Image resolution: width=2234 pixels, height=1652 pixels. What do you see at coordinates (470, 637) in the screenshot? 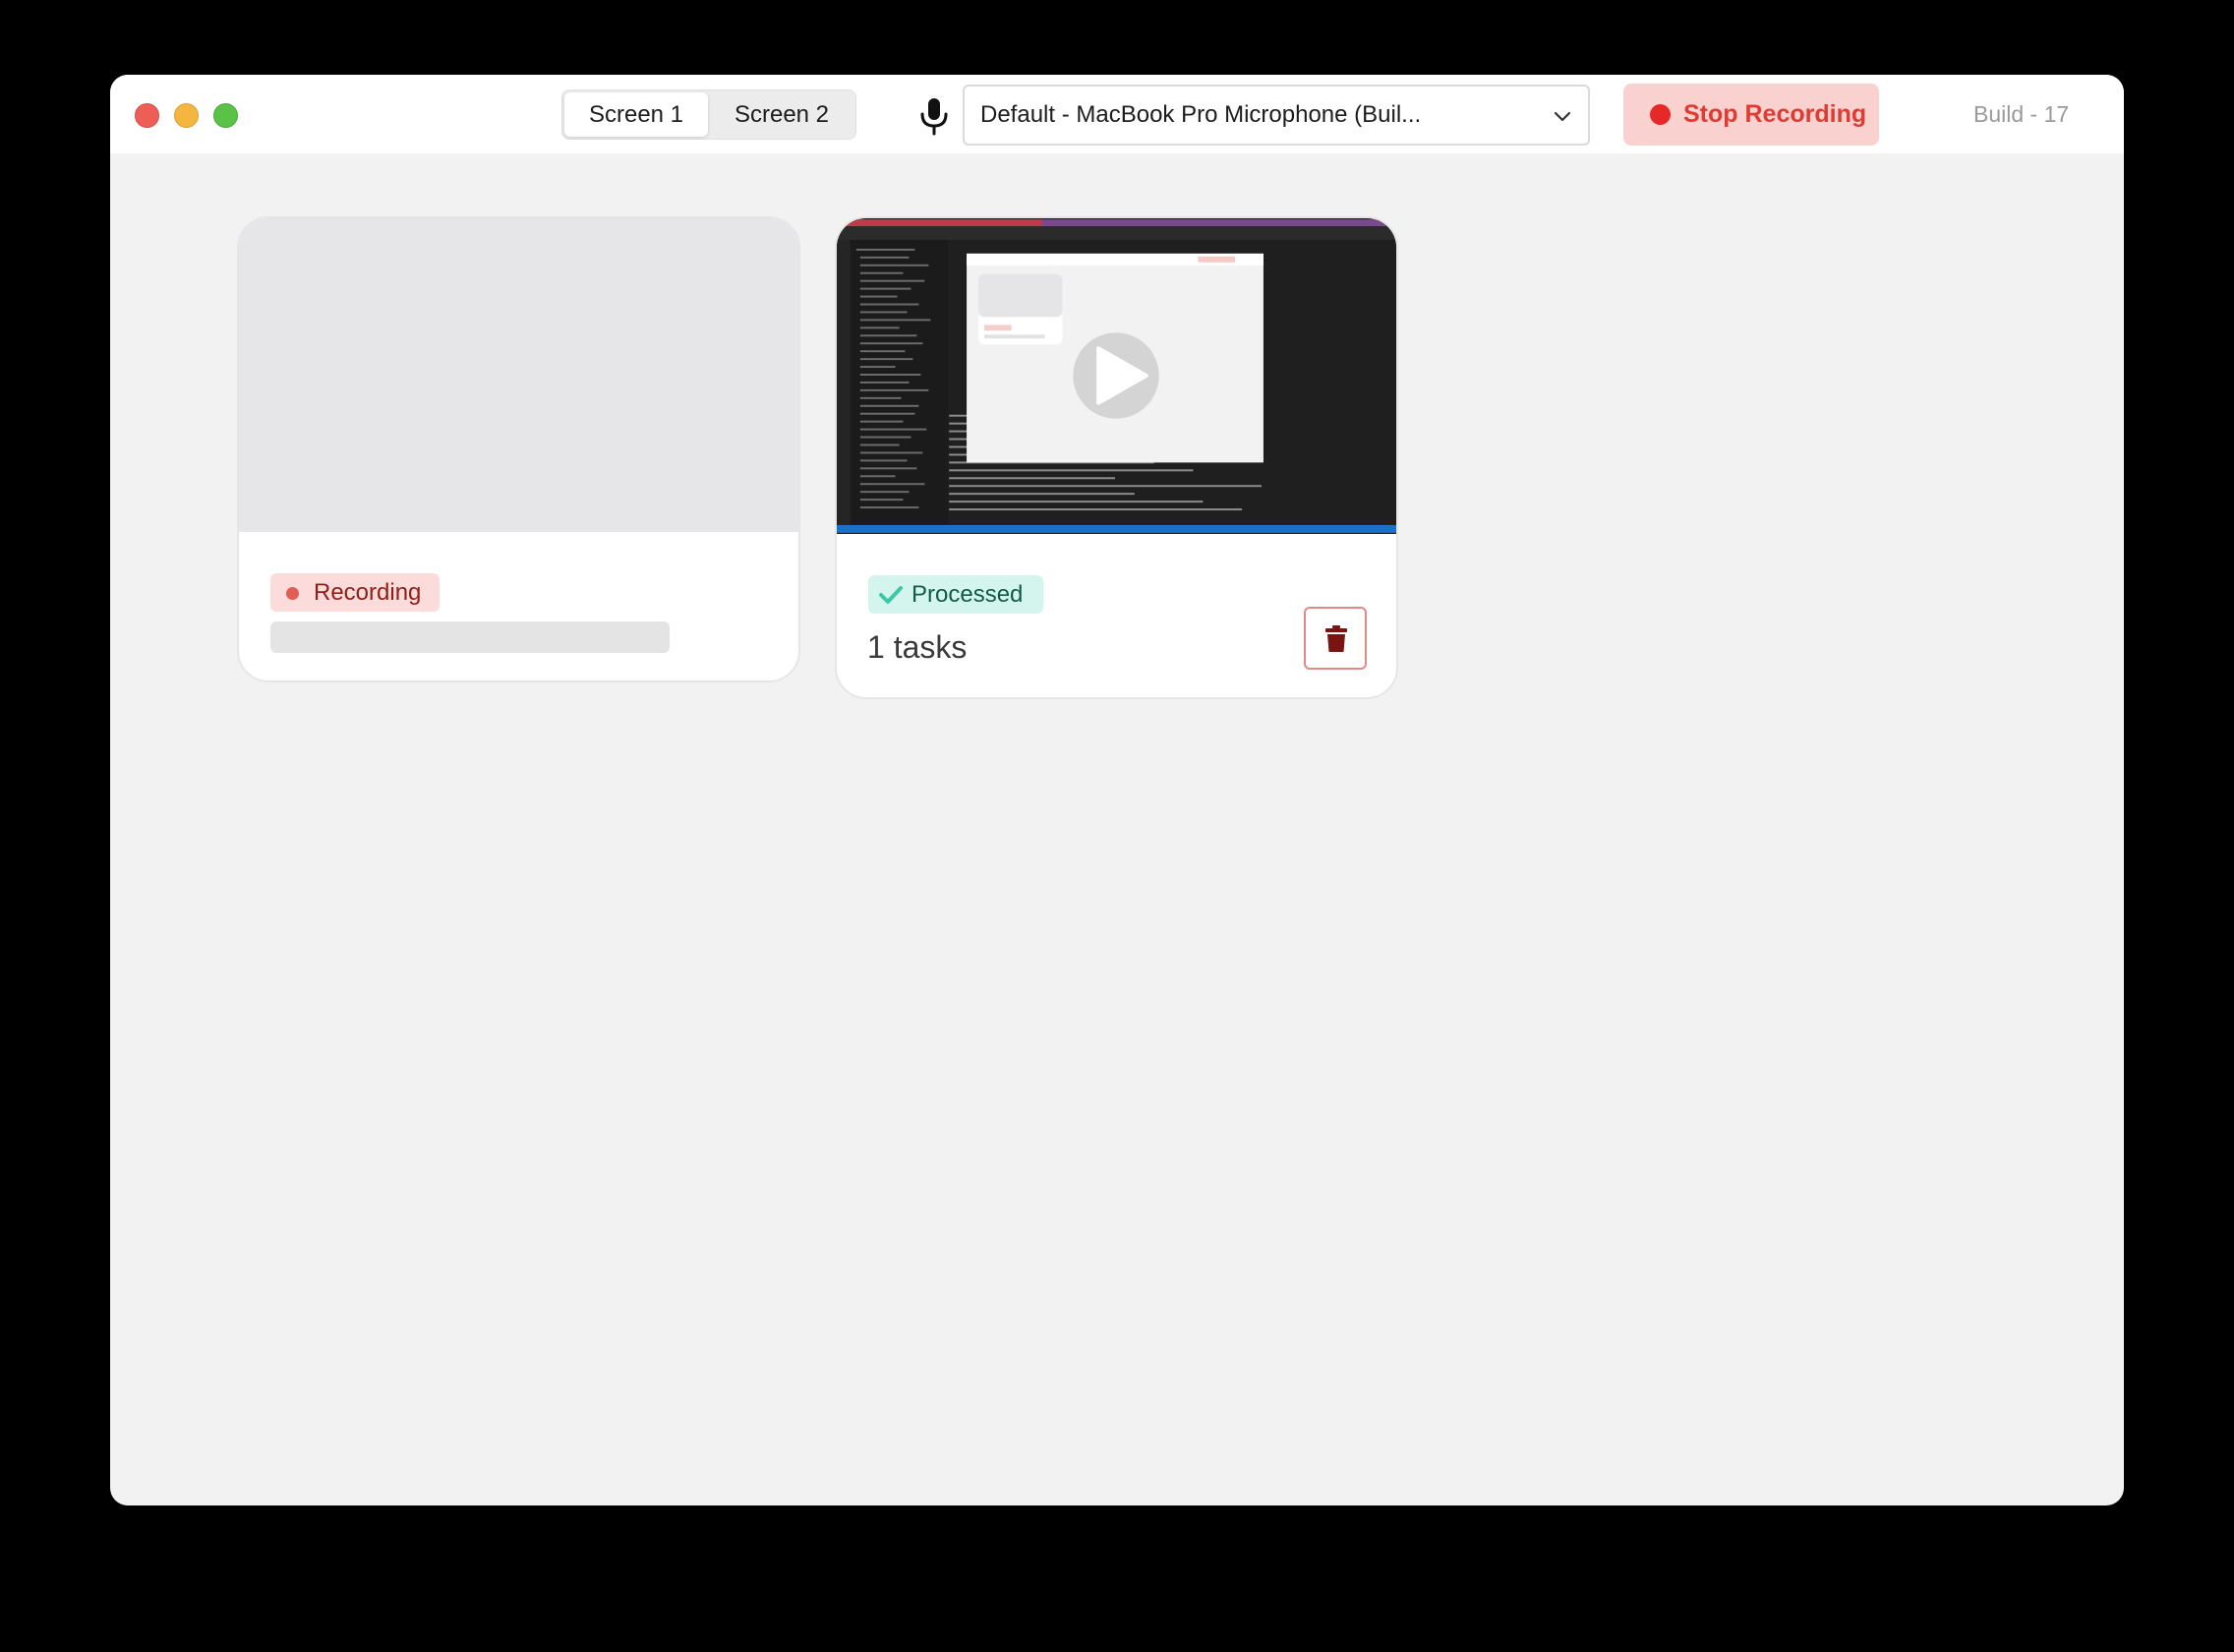
I see `loading-skeleton` at bounding box center [470, 637].